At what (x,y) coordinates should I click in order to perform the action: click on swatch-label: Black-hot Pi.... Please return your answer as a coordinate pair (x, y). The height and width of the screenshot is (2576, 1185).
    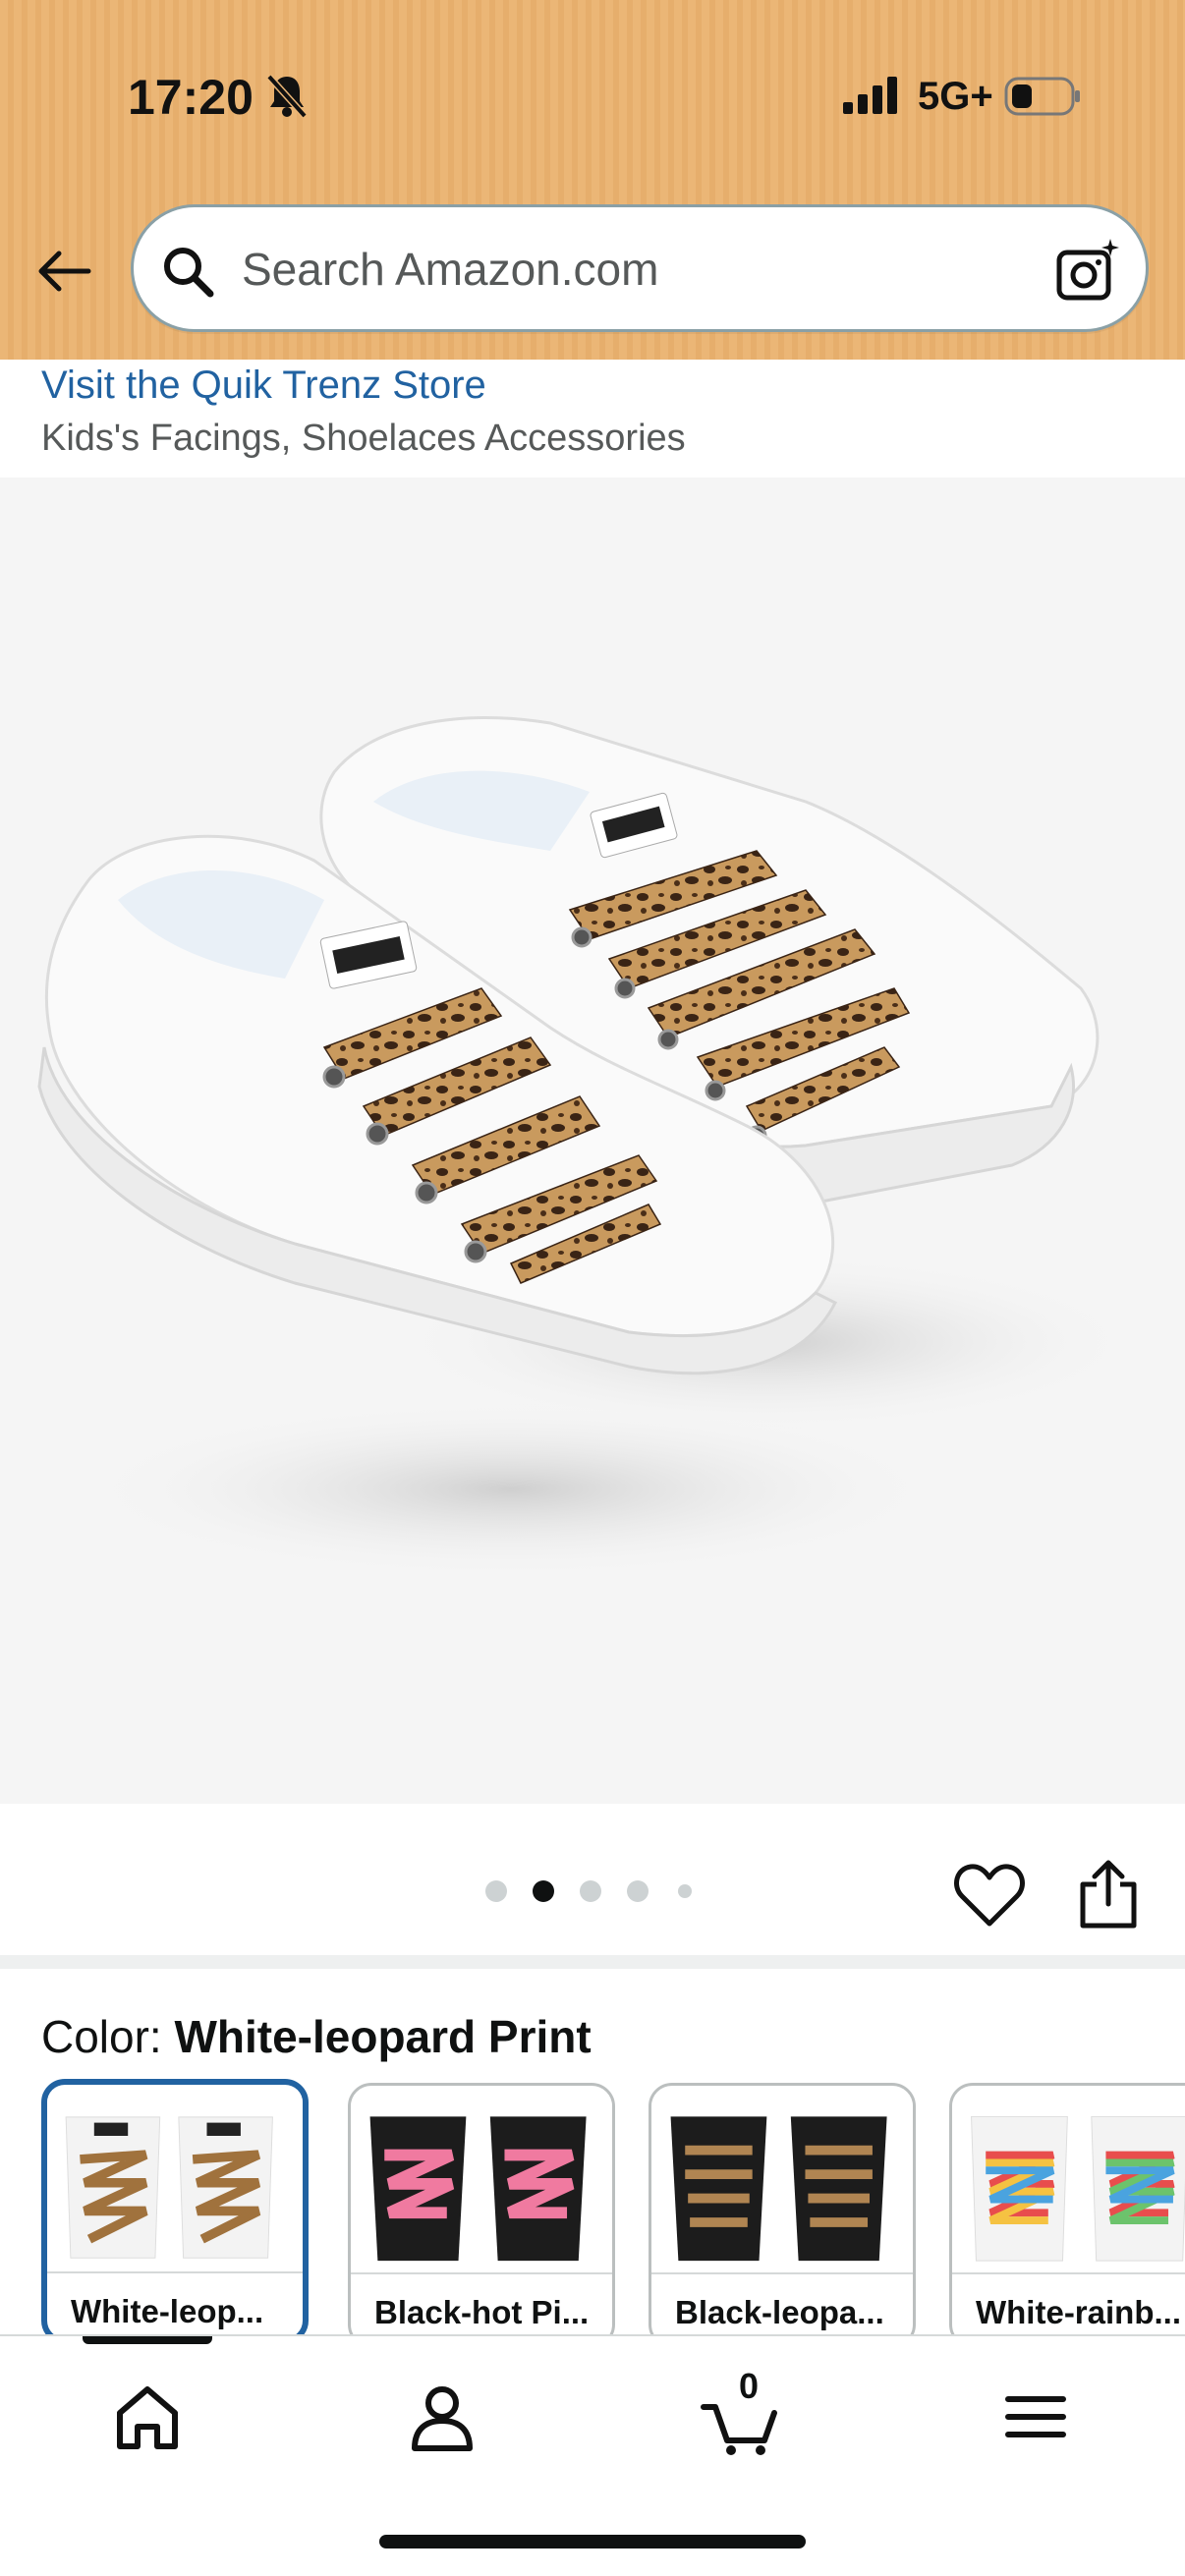
    Looking at the image, I should click on (482, 2312).